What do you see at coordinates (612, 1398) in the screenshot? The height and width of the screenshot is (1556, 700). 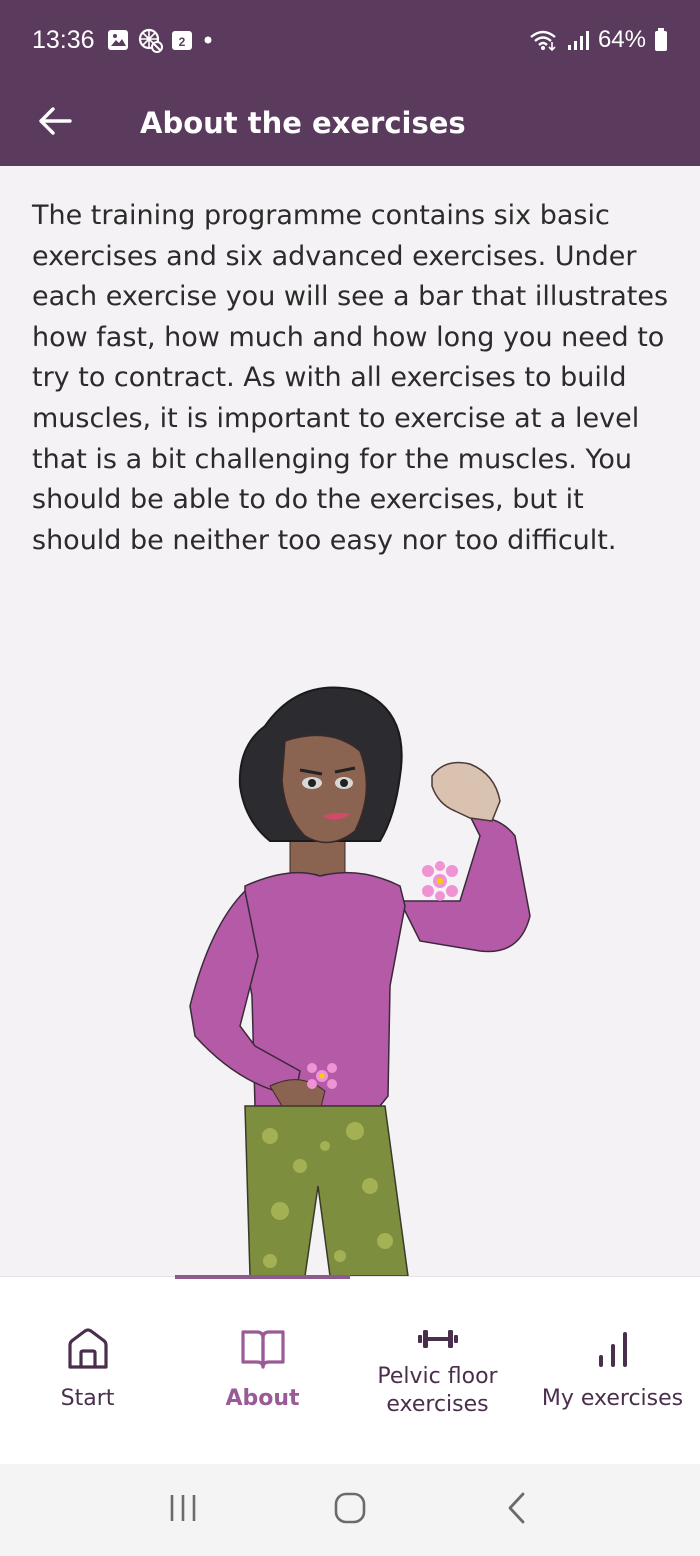 I see `nav-label-my-exercises: My exercises` at bounding box center [612, 1398].